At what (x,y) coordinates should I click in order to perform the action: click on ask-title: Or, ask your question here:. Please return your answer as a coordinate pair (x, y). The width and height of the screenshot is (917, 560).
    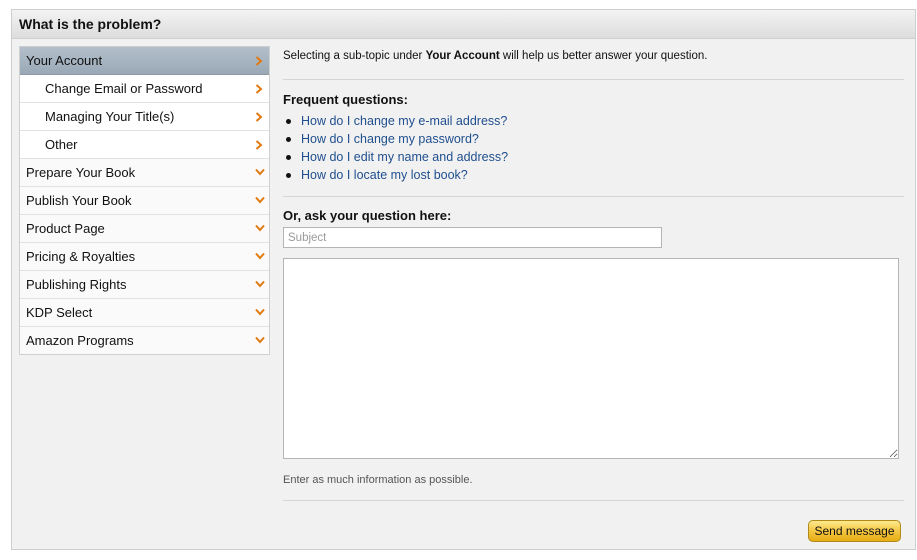
    Looking at the image, I should click on (367, 215).